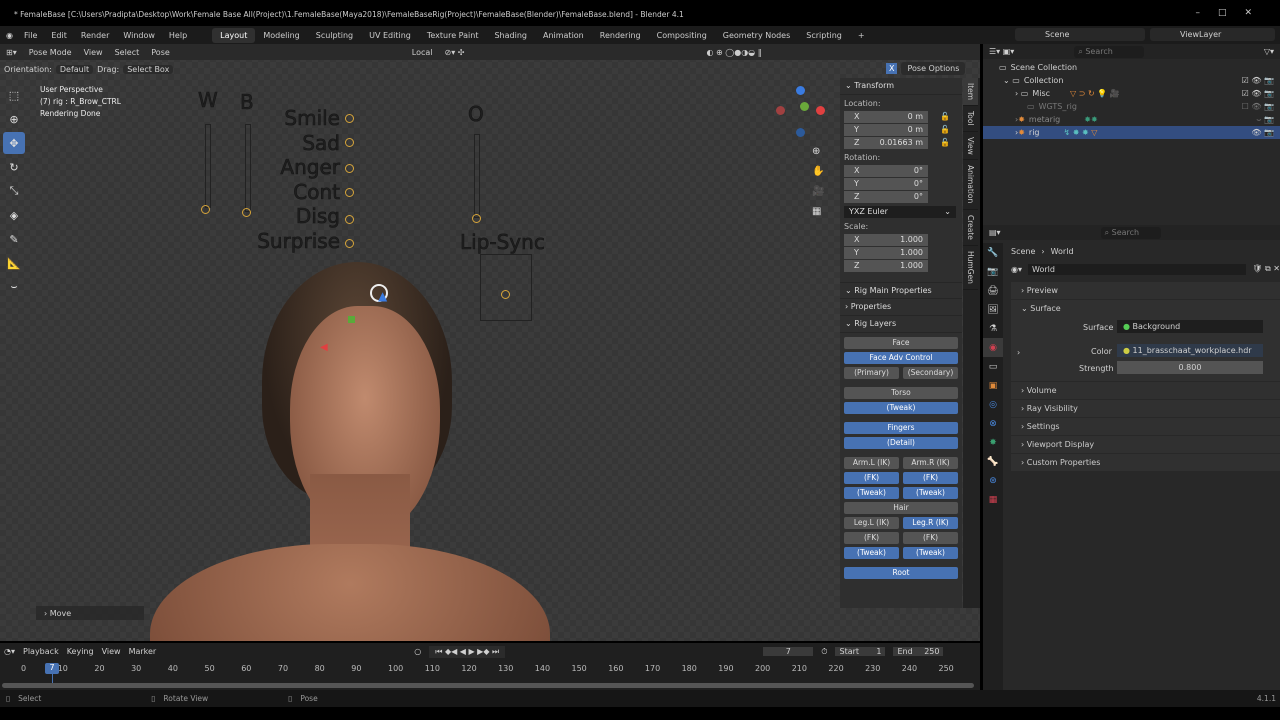 Image resolution: width=1280 pixels, height=720 pixels. What do you see at coordinates (620, 35) in the screenshot?
I see `tab-rendering: Rendering` at bounding box center [620, 35].